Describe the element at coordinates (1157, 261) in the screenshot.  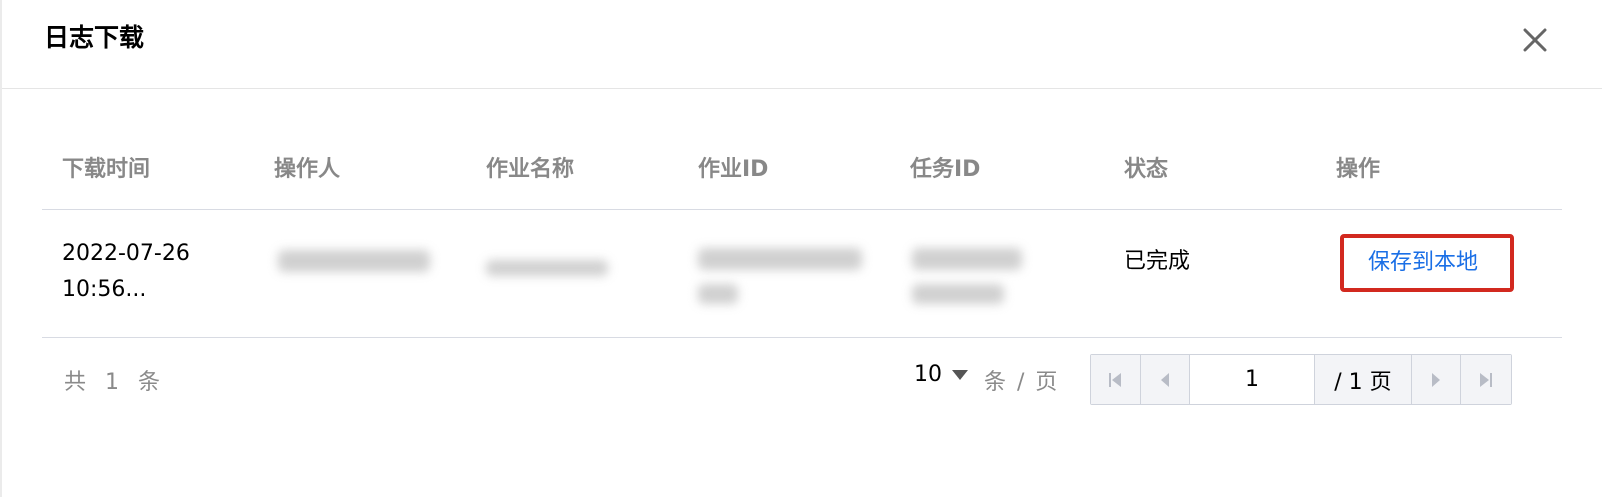
I see `status-text: 已完成` at that location.